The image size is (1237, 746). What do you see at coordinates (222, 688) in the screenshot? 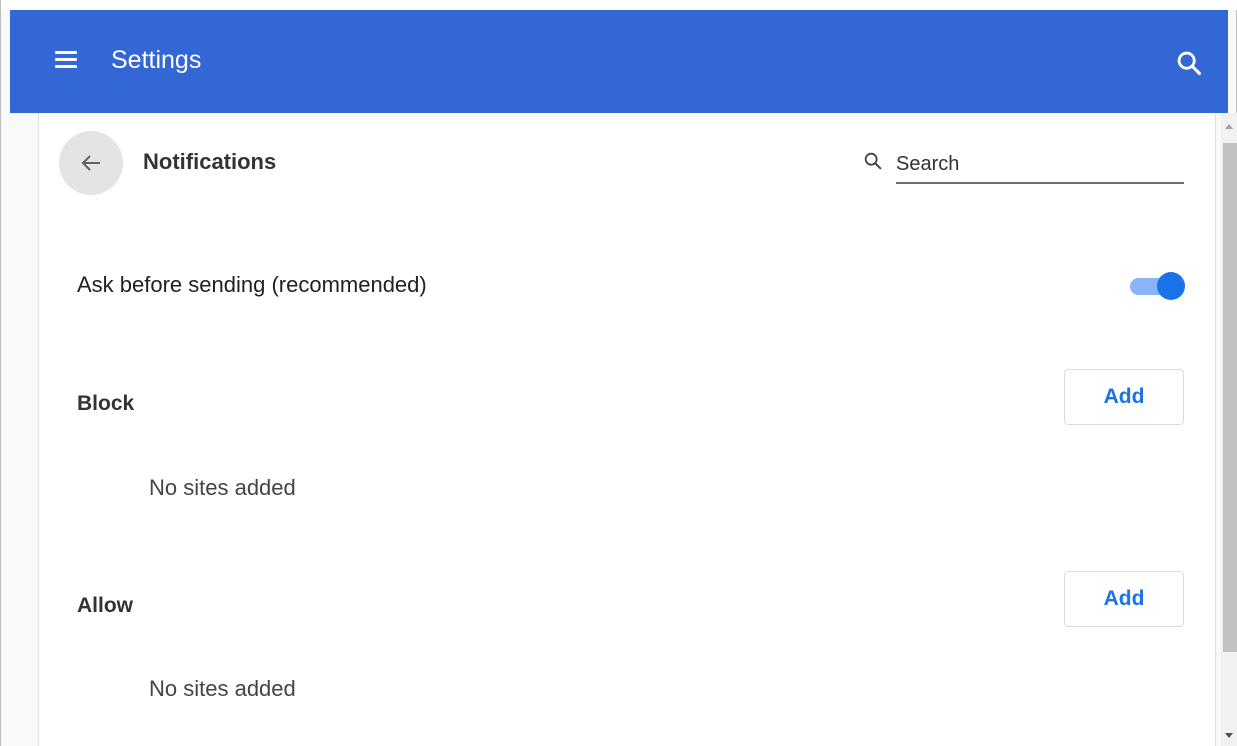
I see `allow-empty-text: No sites added` at bounding box center [222, 688].